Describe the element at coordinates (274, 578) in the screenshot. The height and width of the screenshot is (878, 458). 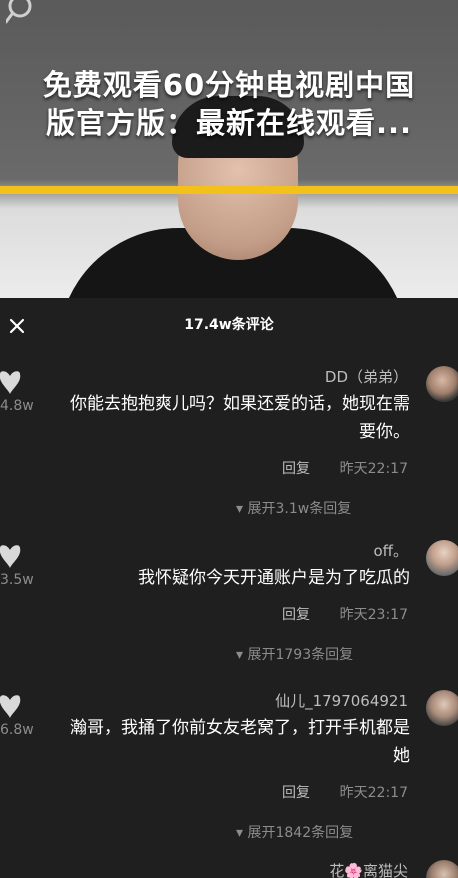
I see `comment-text: 我怀疑你今天开通账户是为了吃瓜的` at that location.